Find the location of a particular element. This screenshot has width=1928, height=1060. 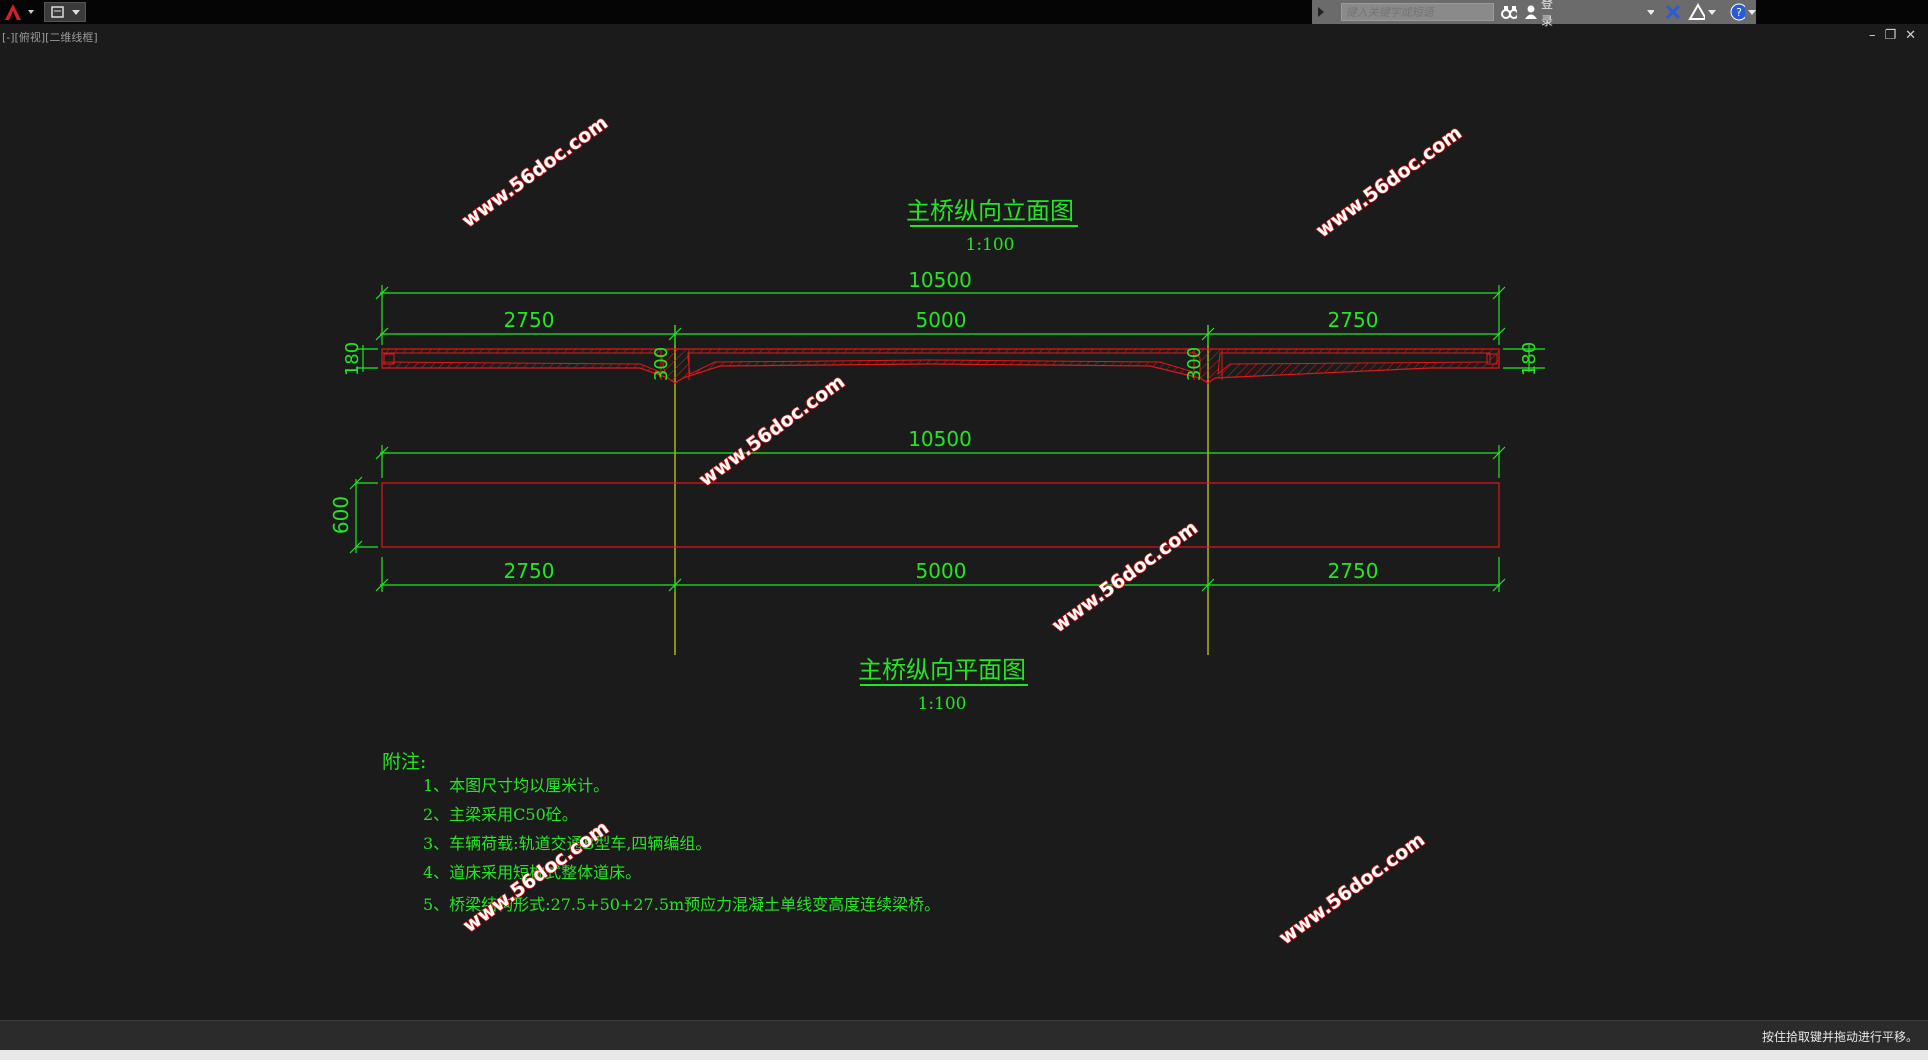

dim-pier-height-right: 300 is located at coordinates (1194, 364).